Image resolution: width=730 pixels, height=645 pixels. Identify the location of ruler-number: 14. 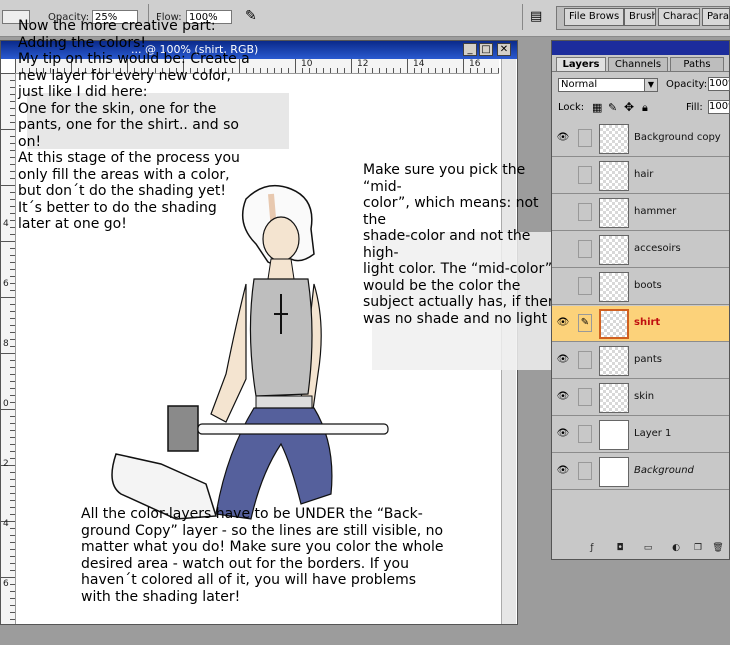
(419, 64).